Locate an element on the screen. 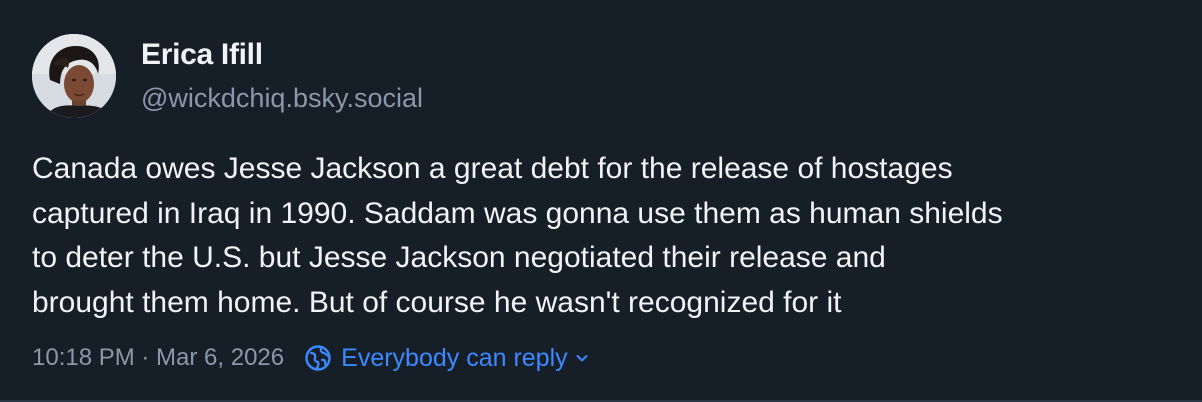 Image resolution: width=1202 pixels, height=402 pixels. avatar is located at coordinates (74, 76).